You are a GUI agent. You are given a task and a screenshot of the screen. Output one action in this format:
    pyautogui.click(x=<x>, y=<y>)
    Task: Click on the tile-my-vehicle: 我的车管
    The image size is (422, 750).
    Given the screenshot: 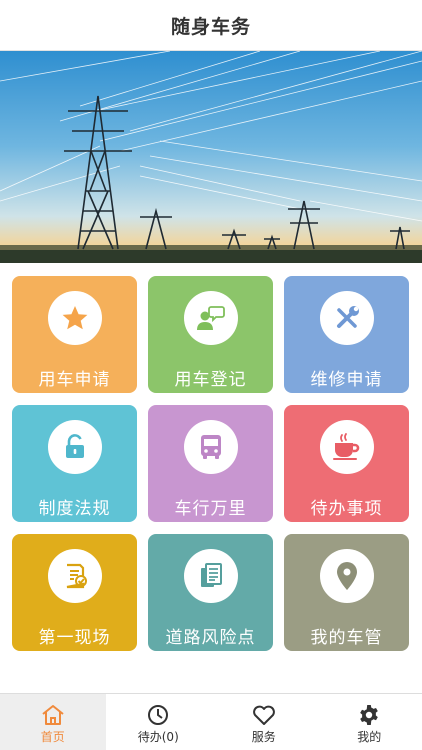 What is the action you would take?
    pyautogui.click(x=346, y=592)
    